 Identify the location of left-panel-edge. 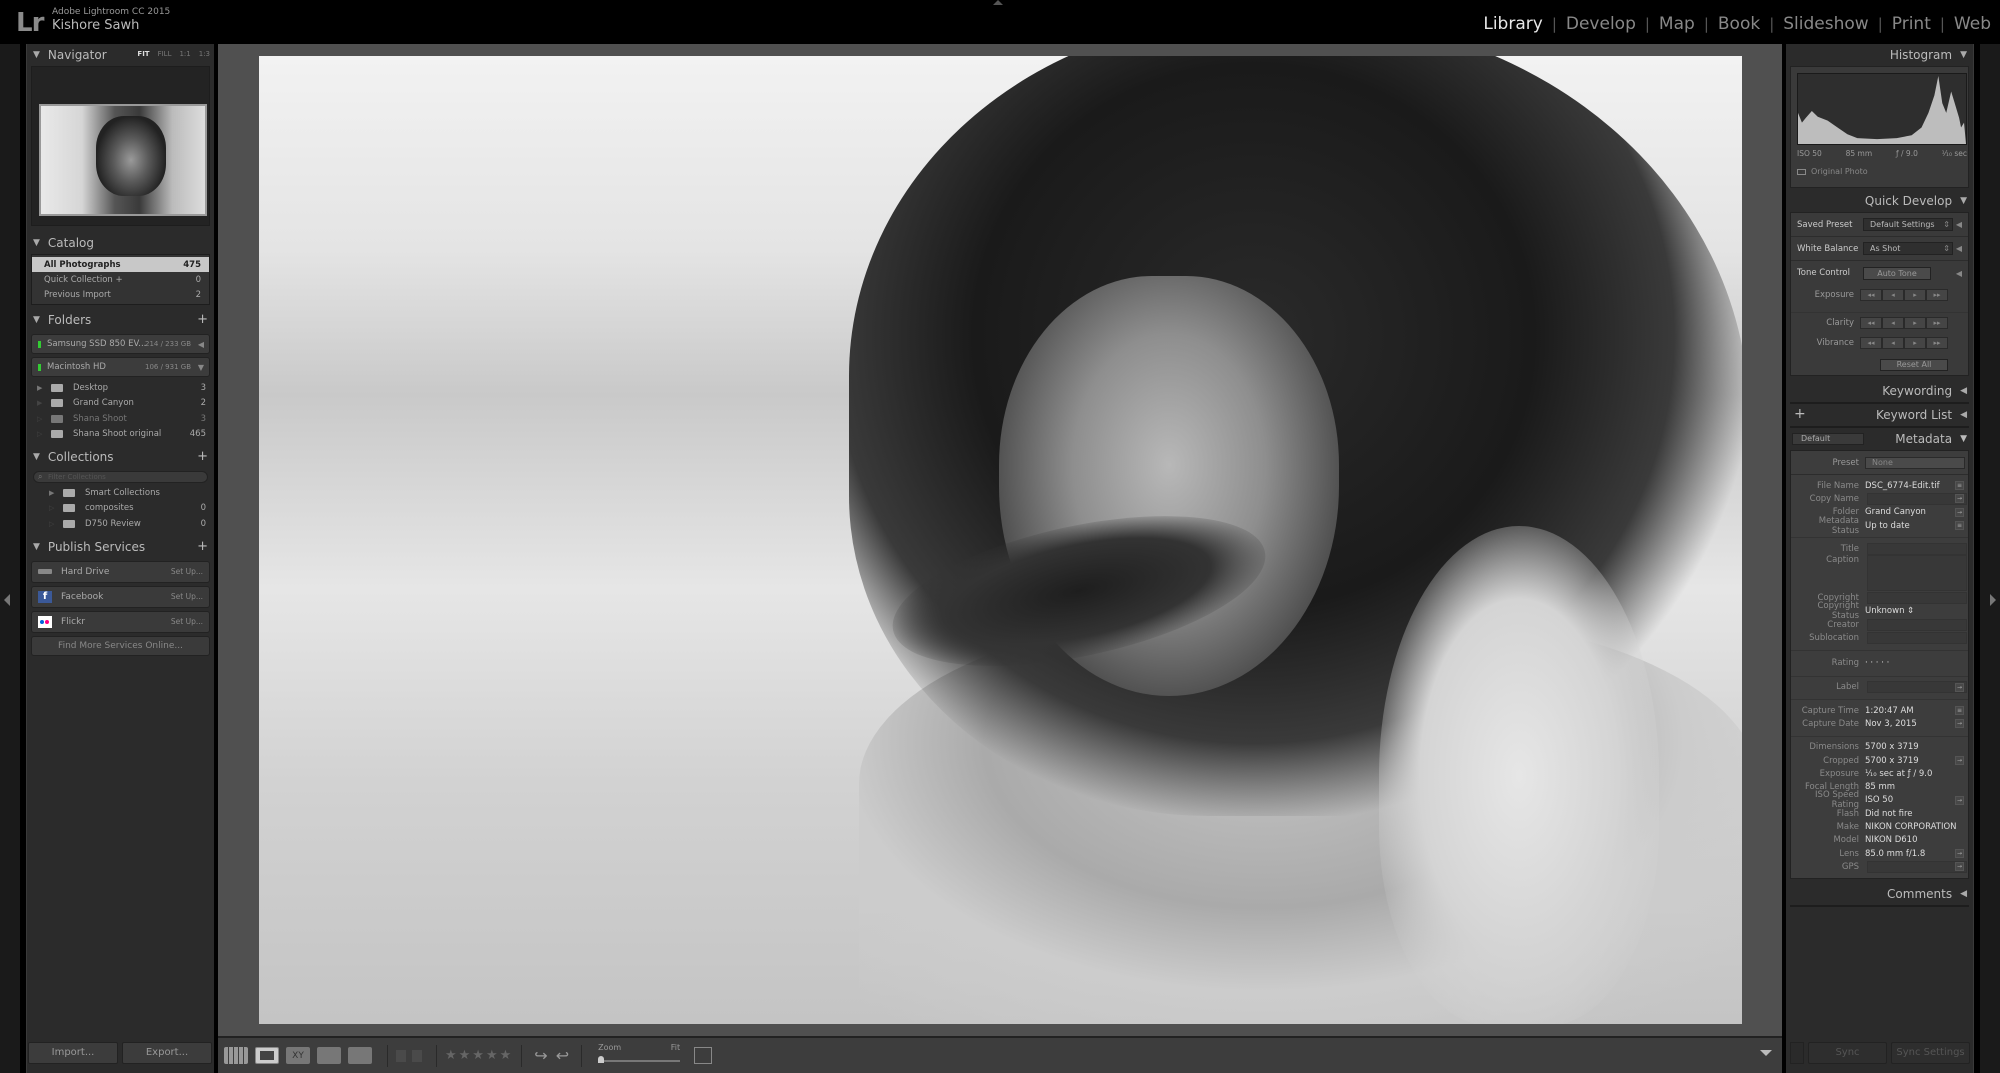
(10, 558).